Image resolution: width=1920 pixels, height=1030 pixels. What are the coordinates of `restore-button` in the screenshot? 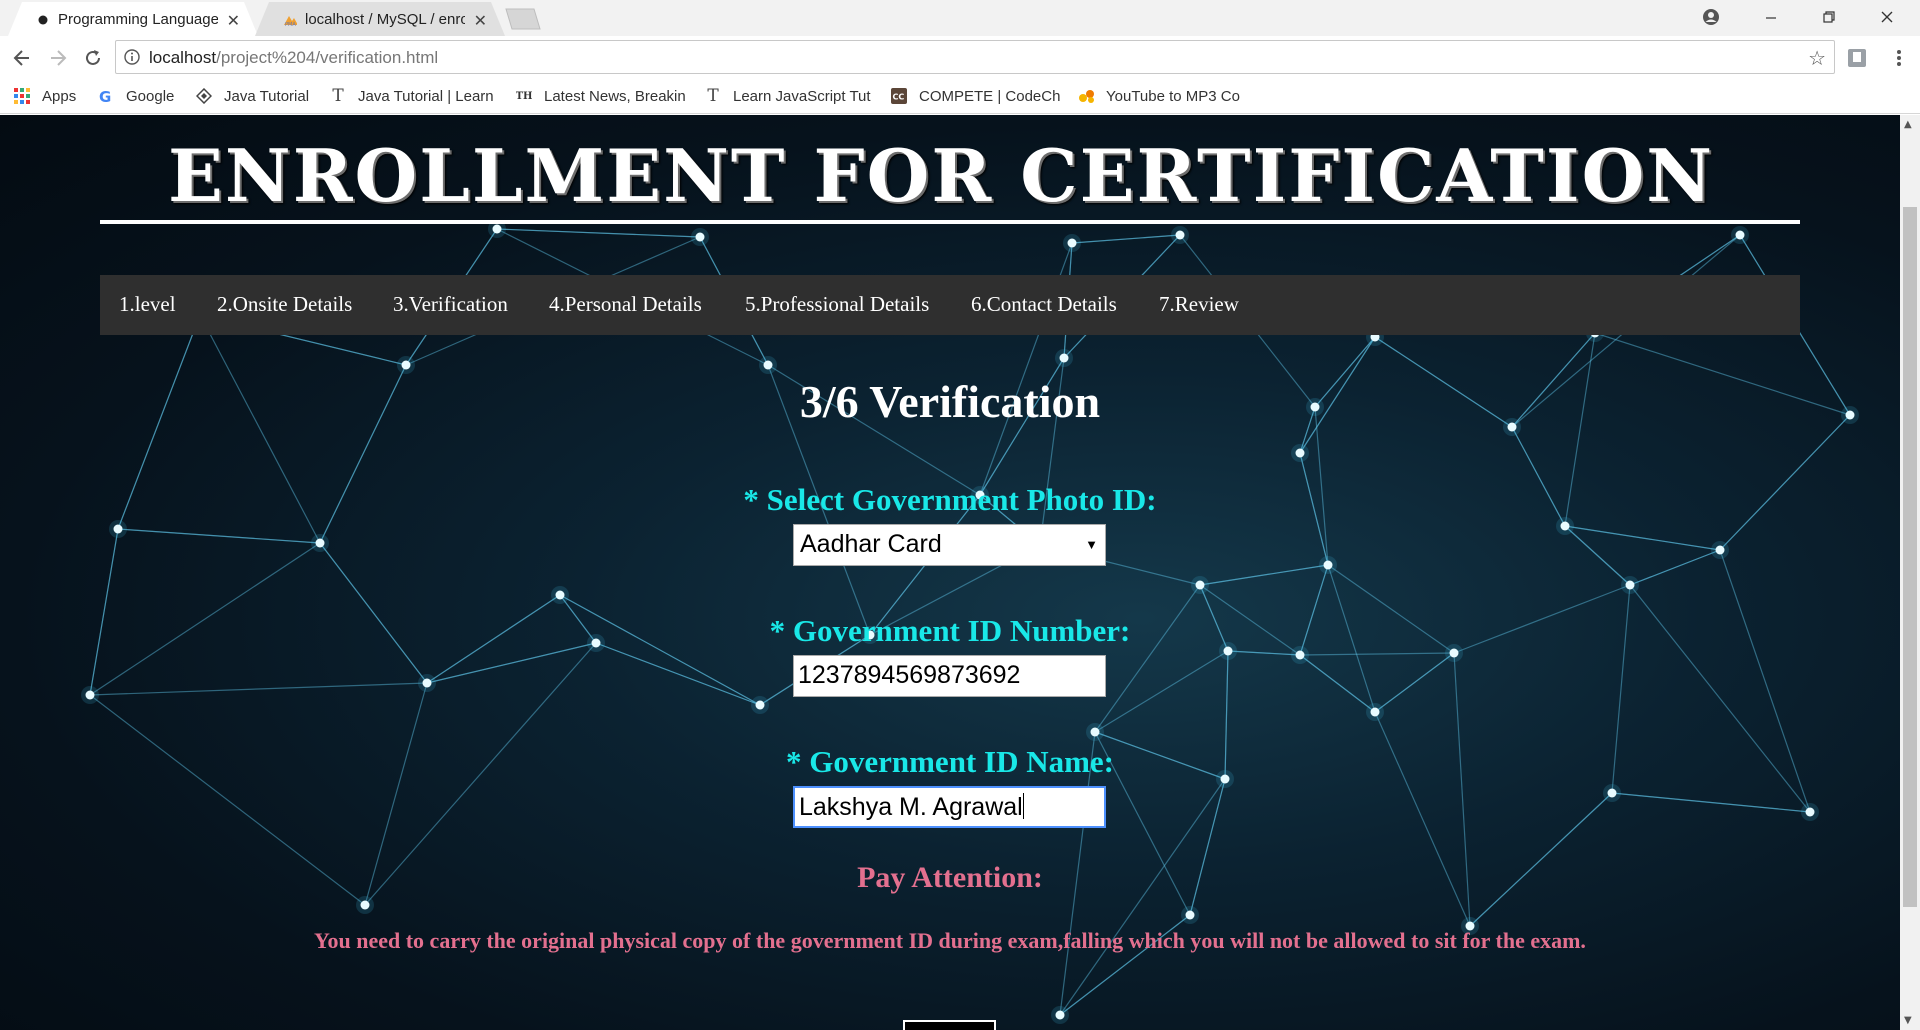 It's located at (1829, 17).